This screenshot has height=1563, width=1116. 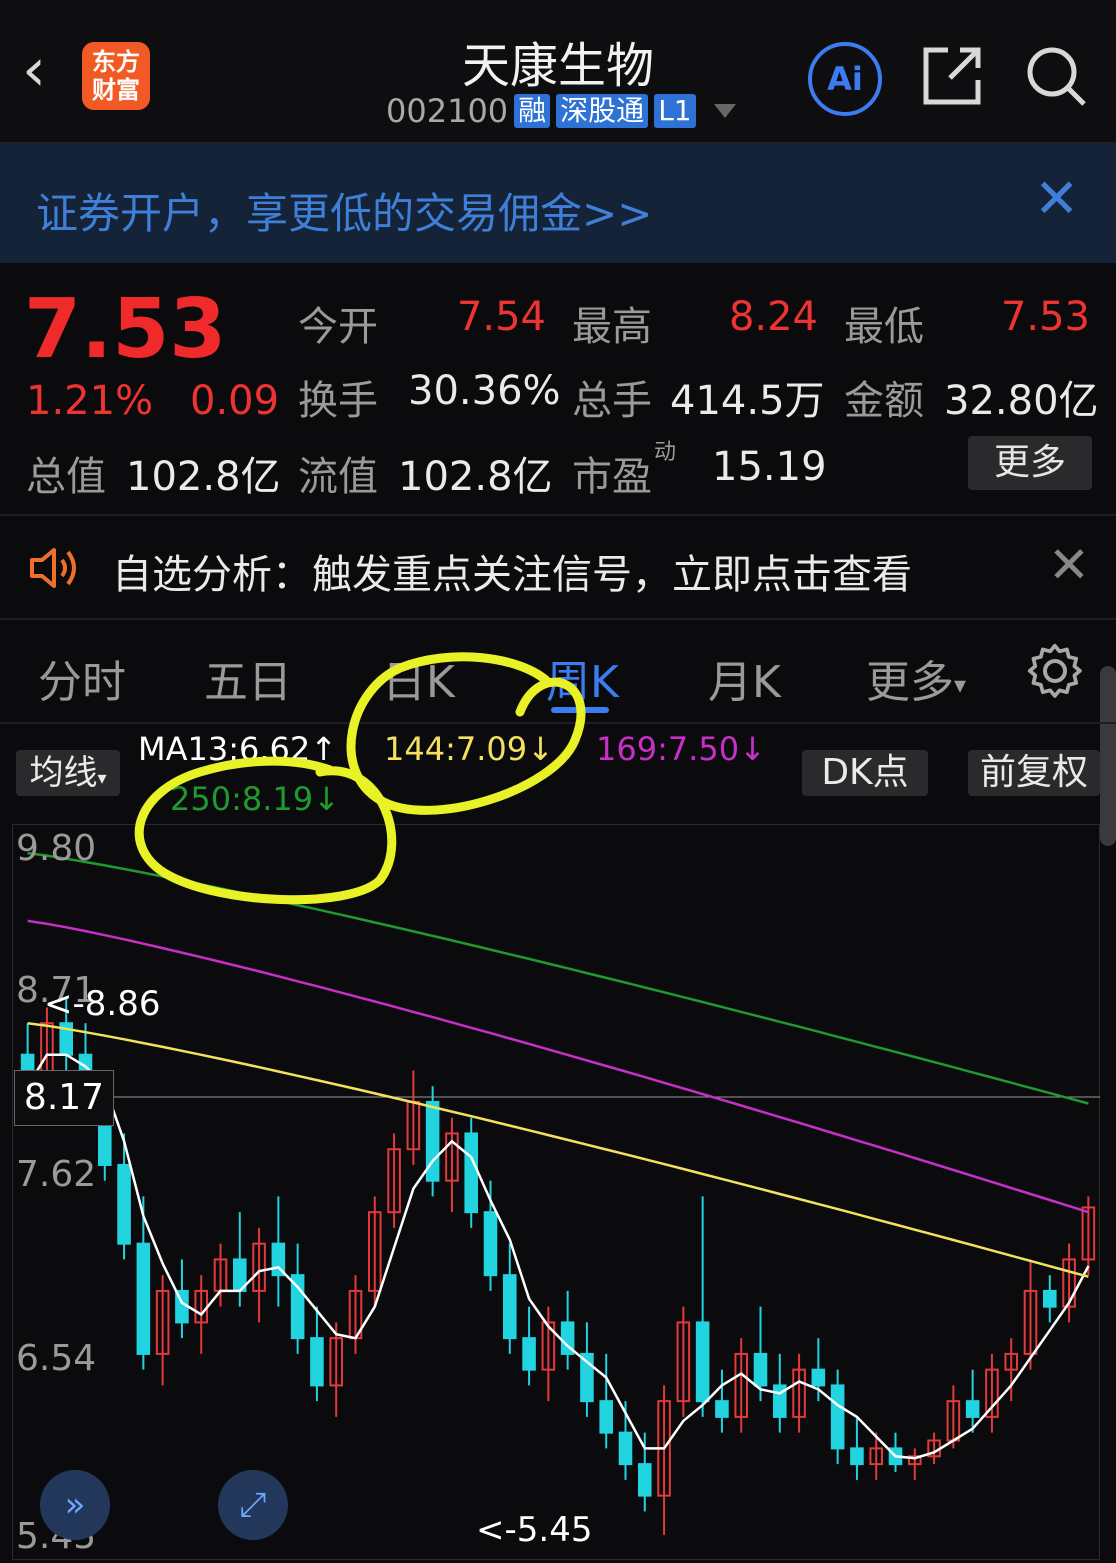 I want to click on y-axis-label-top: 9.80, so click(x=56, y=848).